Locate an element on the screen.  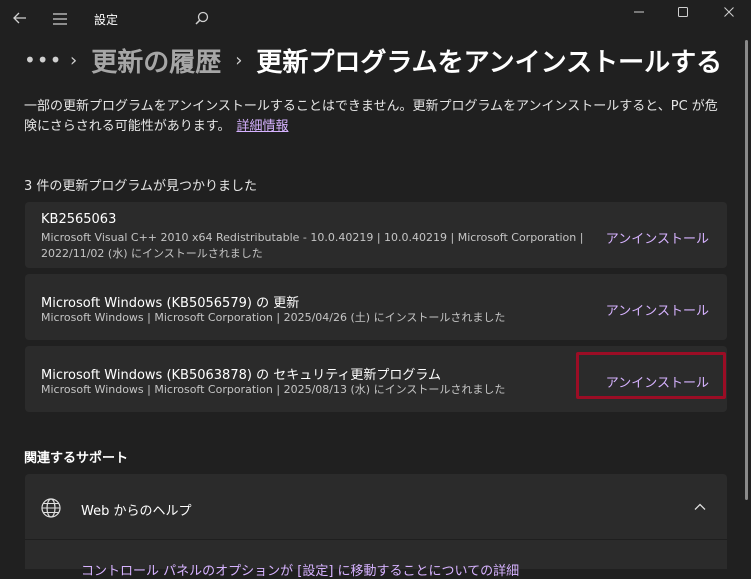
web-help-header: Web からのヘルプ is located at coordinates (376, 507).